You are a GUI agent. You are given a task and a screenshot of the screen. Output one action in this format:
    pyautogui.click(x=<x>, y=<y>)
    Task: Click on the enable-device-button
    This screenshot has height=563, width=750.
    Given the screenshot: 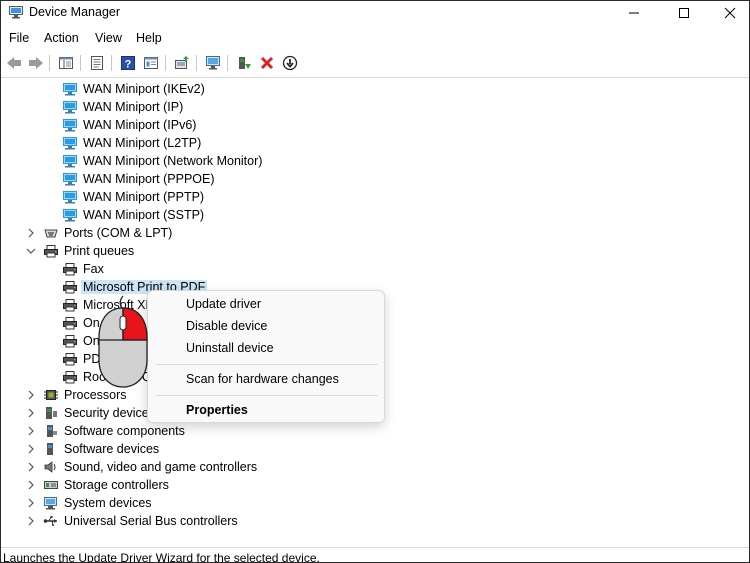 What is the action you would take?
    pyautogui.click(x=244, y=63)
    